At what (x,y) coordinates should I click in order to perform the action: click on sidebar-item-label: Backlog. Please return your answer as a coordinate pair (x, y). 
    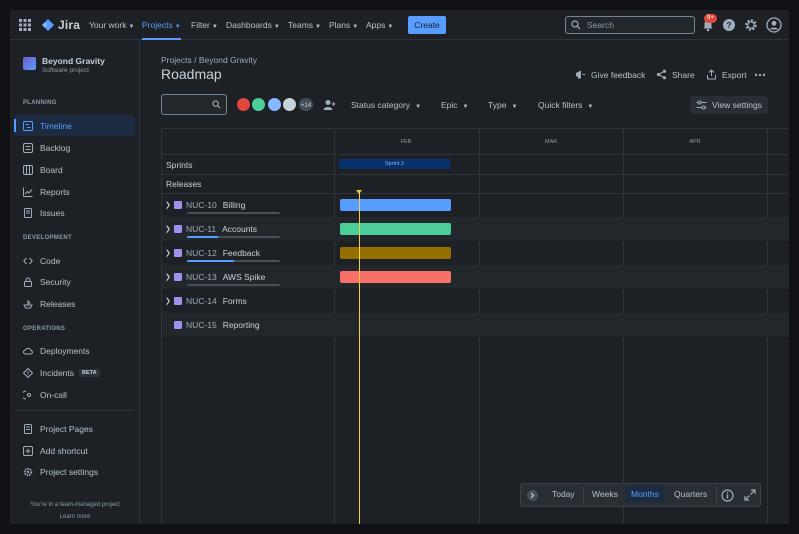
    Looking at the image, I should click on (55, 147).